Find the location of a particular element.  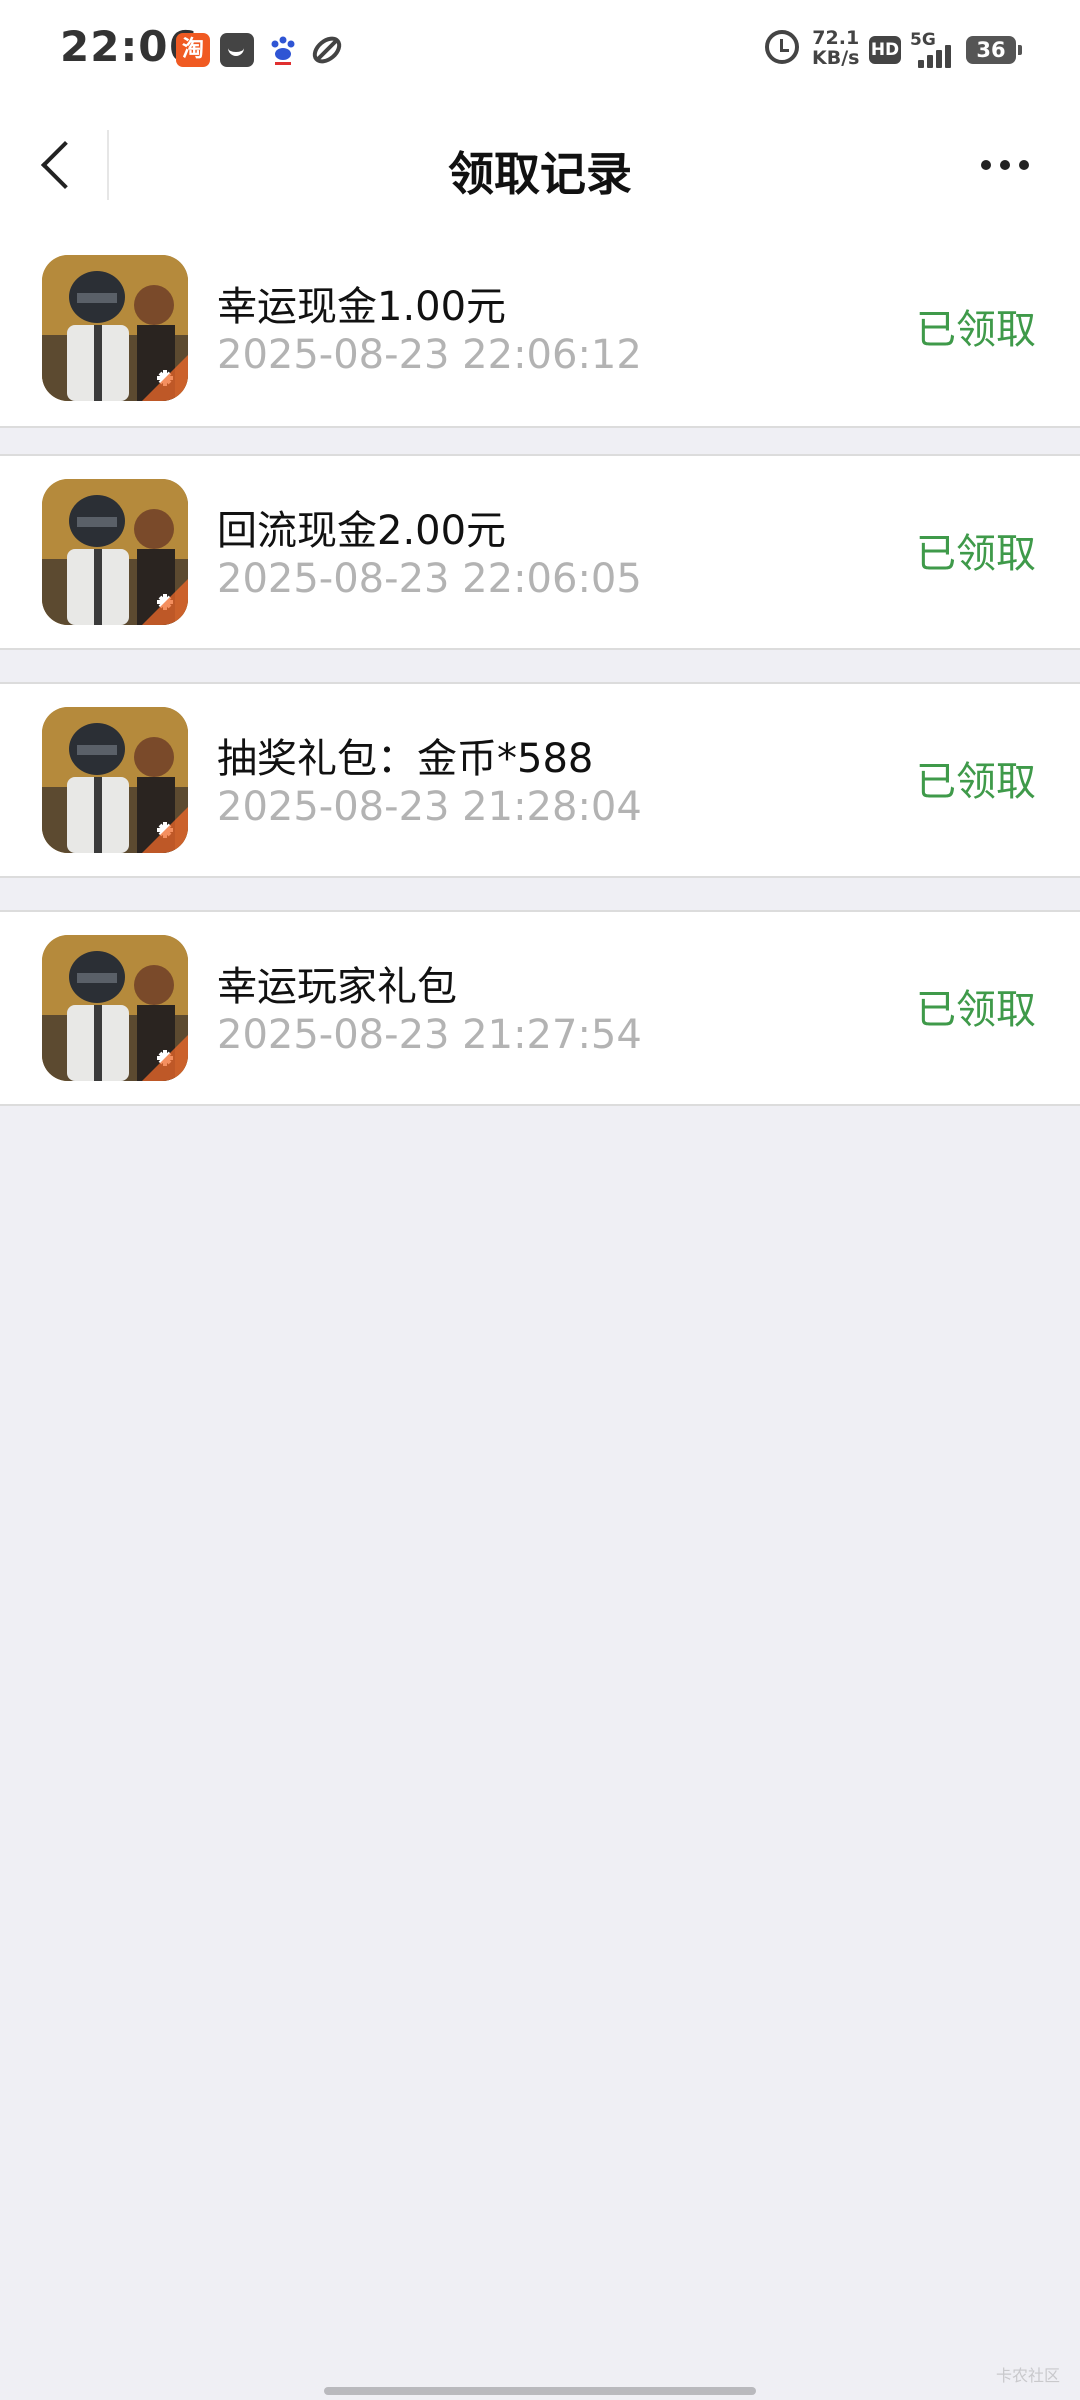

battery-icon: 36 is located at coordinates (994, 50).